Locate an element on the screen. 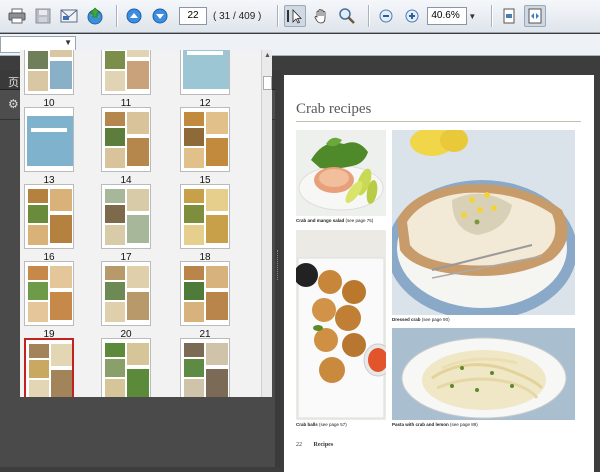 The image size is (600, 472). dressed-crab-caption: Dressed crab (see page 90) is located at coordinates (421, 319).